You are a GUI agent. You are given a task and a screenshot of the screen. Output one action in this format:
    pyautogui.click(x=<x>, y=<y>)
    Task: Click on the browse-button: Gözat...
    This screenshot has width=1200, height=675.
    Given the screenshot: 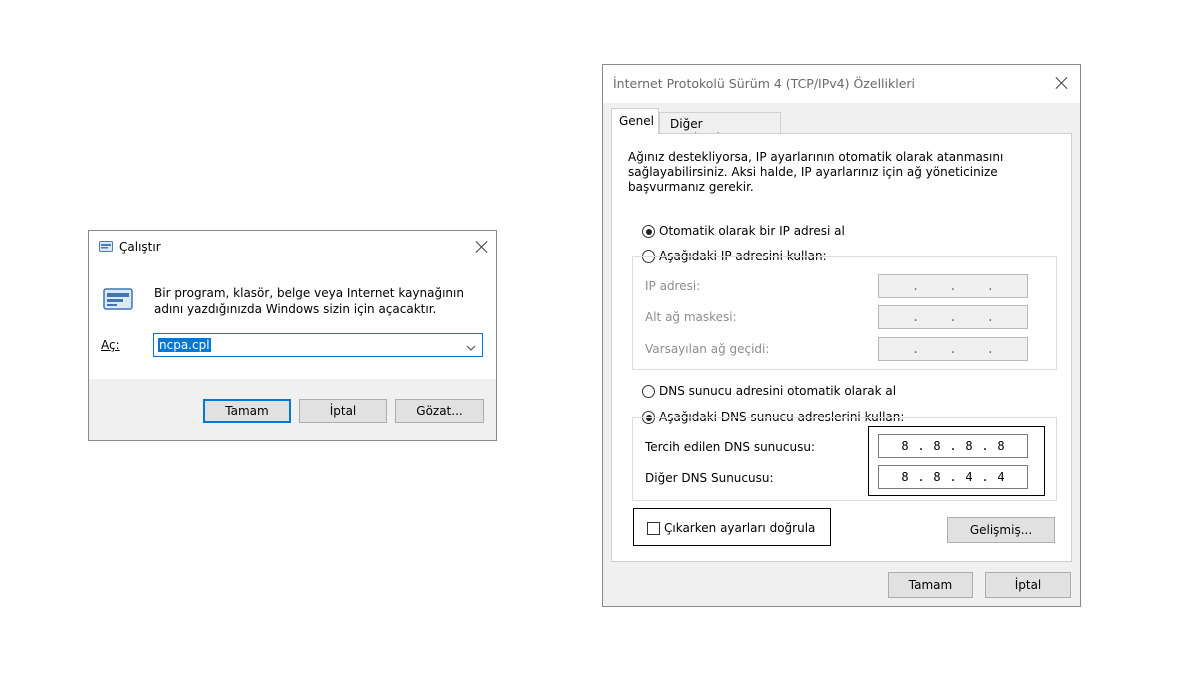 What is the action you would take?
    pyautogui.click(x=439, y=411)
    